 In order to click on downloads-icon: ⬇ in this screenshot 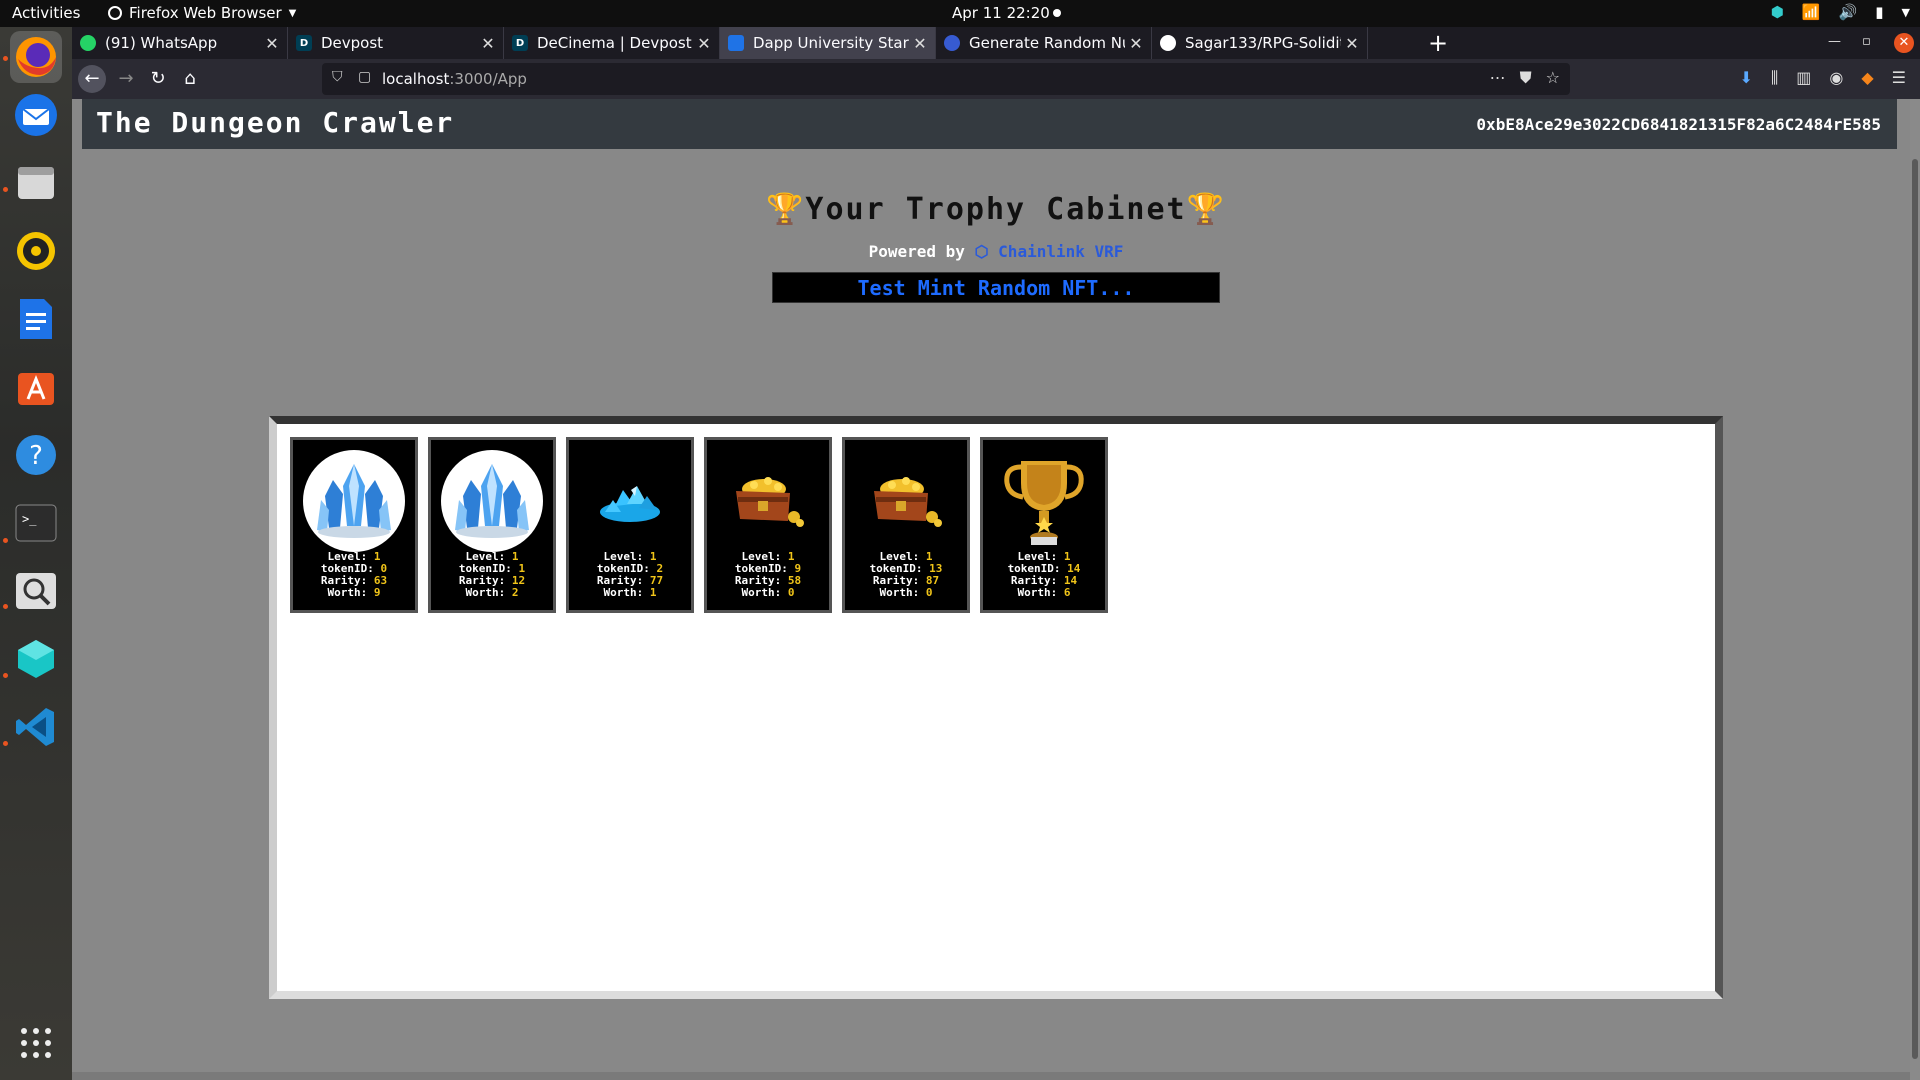, I will do `click(1745, 78)`.